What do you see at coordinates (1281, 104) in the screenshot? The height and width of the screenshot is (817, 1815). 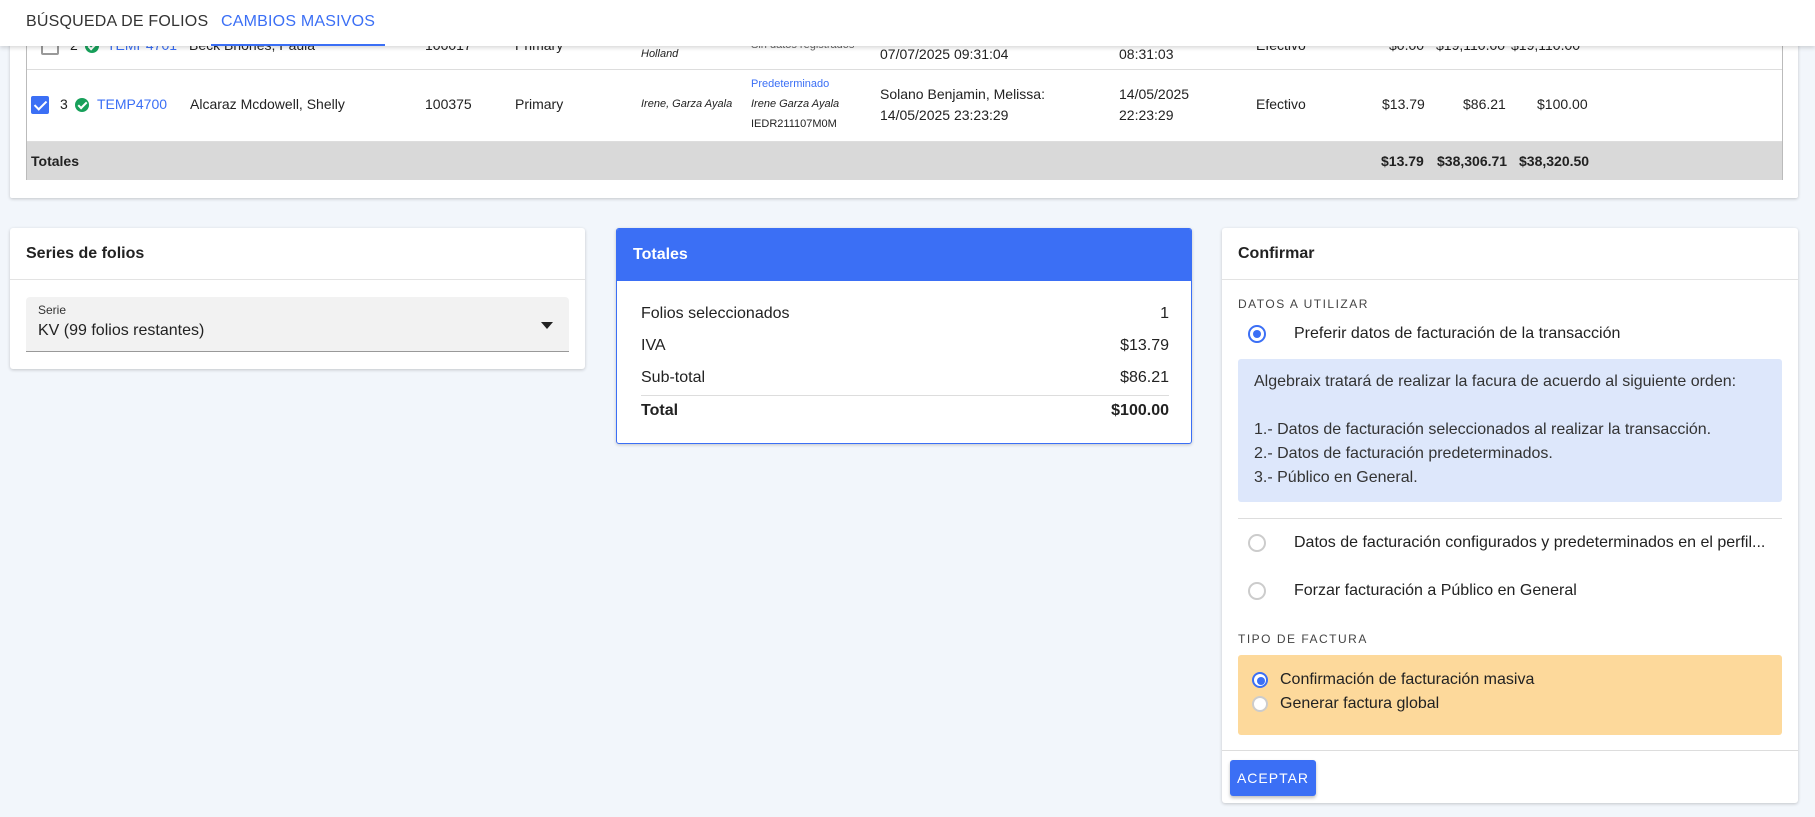 I see `payment-method: Efectivo` at bounding box center [1281, 104].